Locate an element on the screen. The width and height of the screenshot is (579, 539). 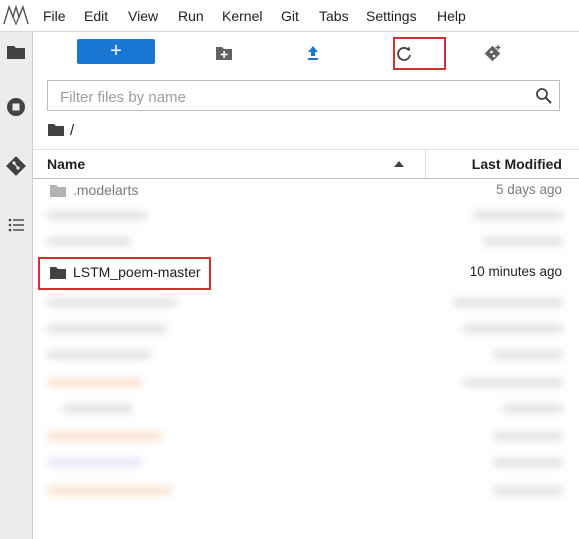
menu-help: Help is located at coordinates (451, 16).